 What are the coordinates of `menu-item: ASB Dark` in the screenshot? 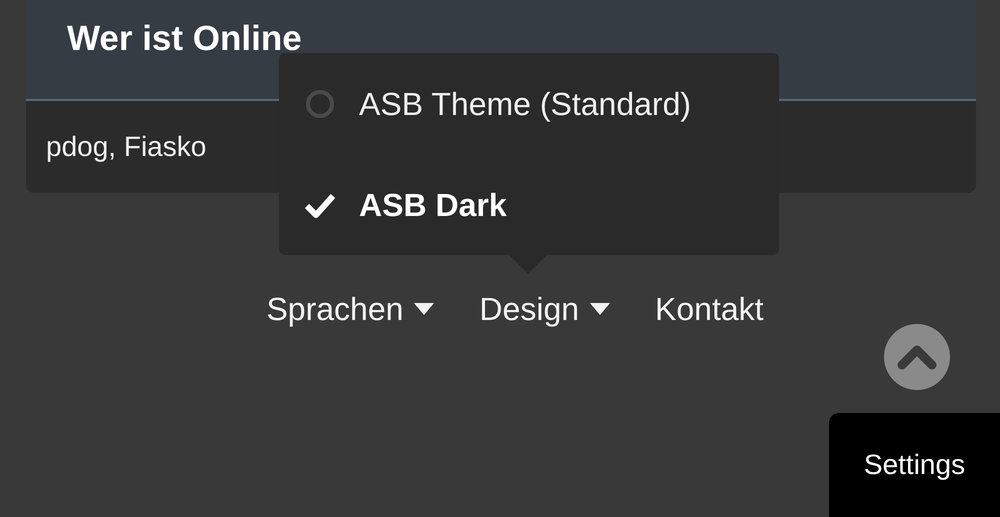 It's located at (542, 204).